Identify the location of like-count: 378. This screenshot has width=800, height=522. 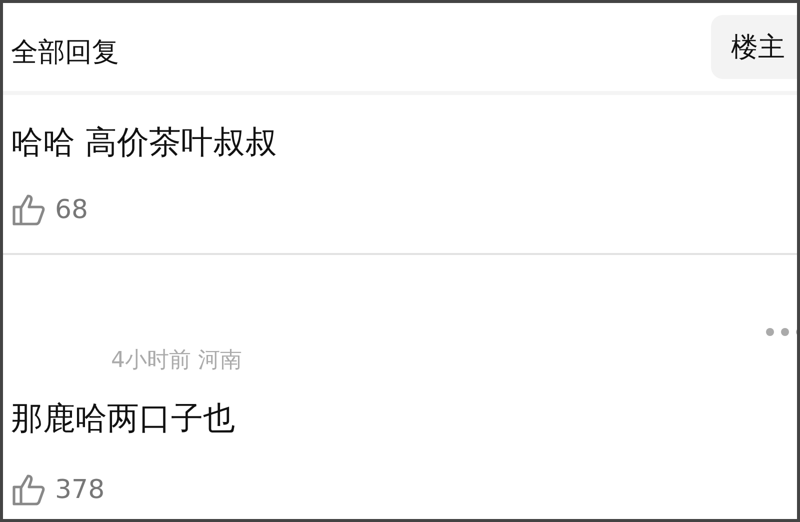
(80, 490).